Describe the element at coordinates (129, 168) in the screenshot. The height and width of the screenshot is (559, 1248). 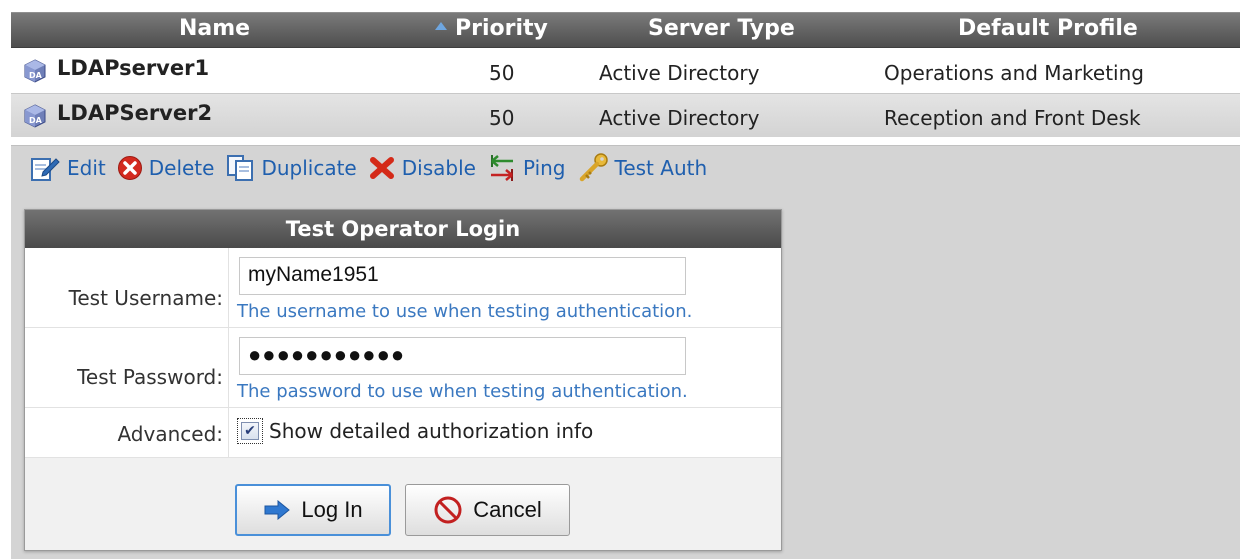
I see `delete-icon` at that location.